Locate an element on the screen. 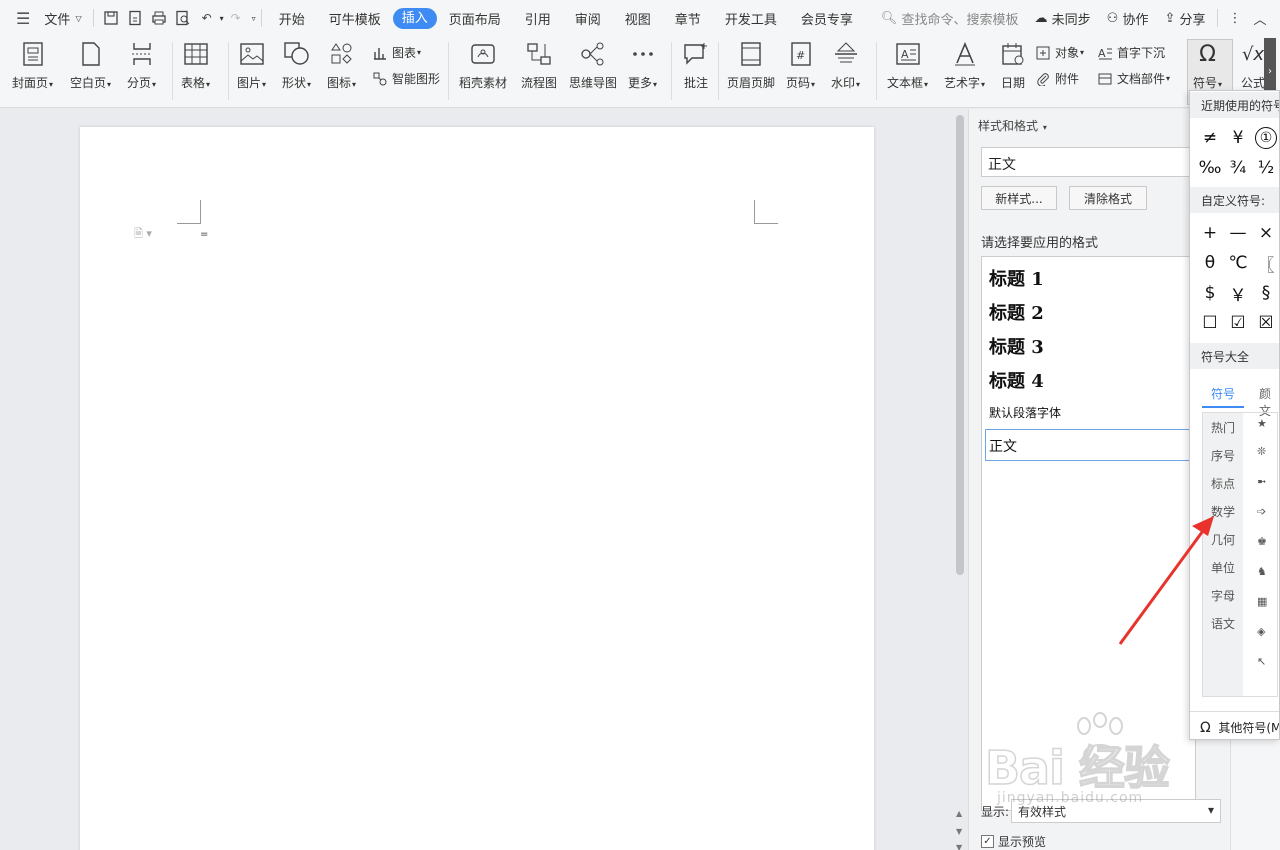 This screenshot has width=1280, height=850. custom-symbol: $ is located at coordinates (1210, 293).